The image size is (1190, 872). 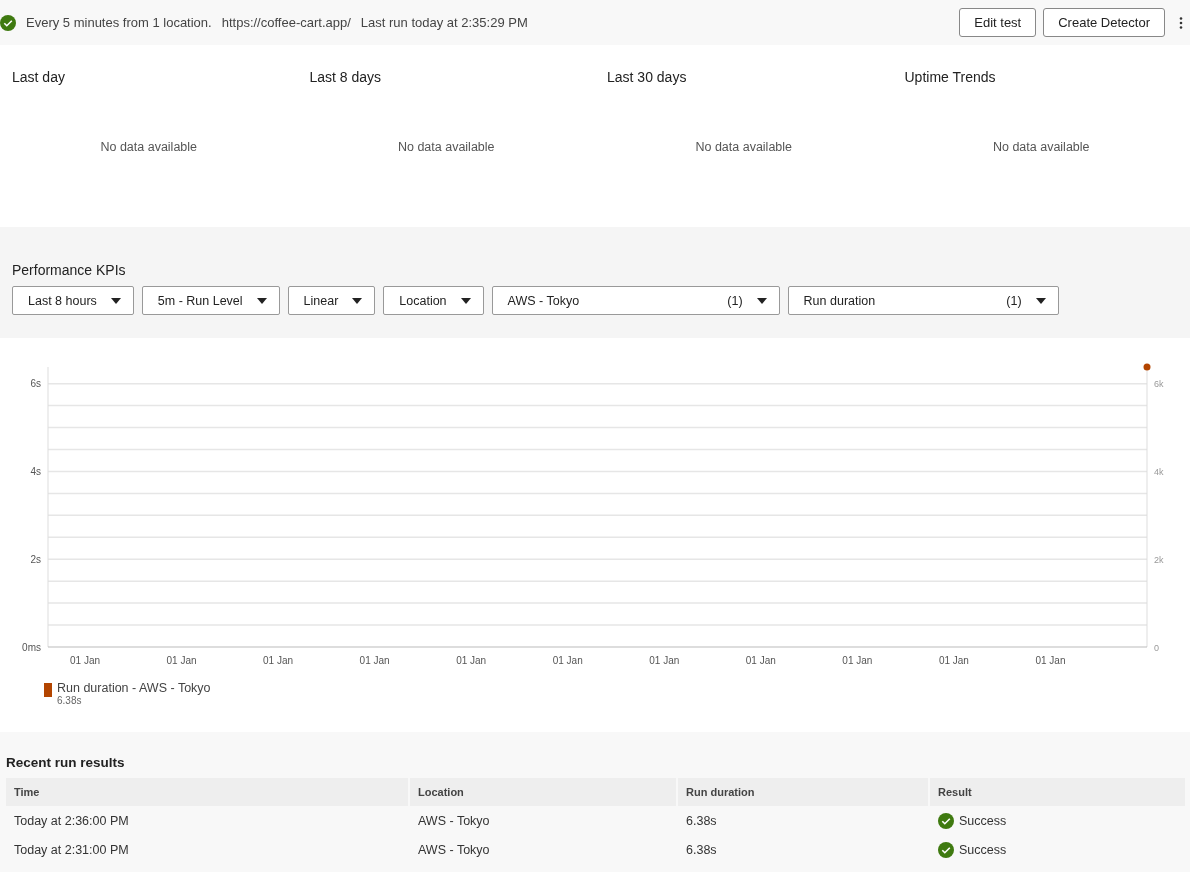 What do you see at coordinates (210, 300) in the screenshot?
I see `filter-dropdown: 5m - Run Level` at bounding box center [210, 300].